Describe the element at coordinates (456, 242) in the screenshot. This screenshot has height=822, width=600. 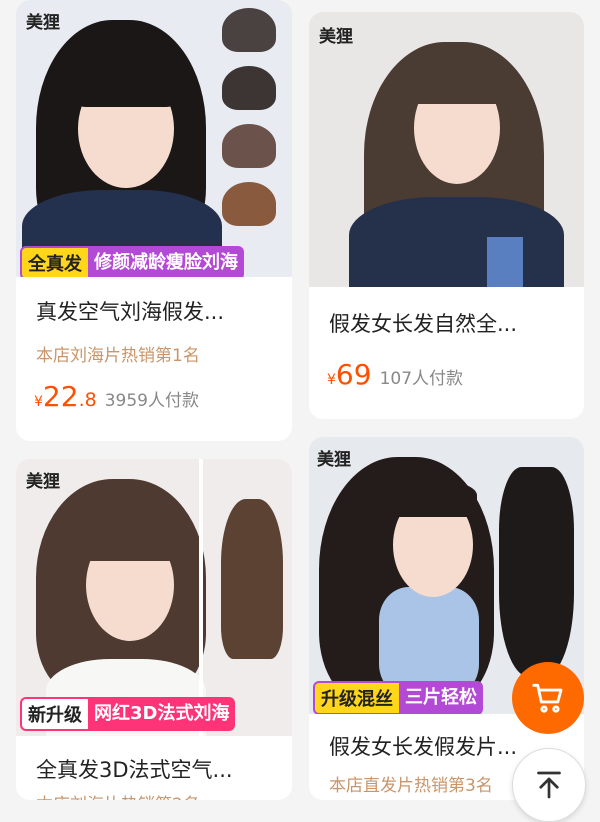
I see `jacket-shape` at that location.